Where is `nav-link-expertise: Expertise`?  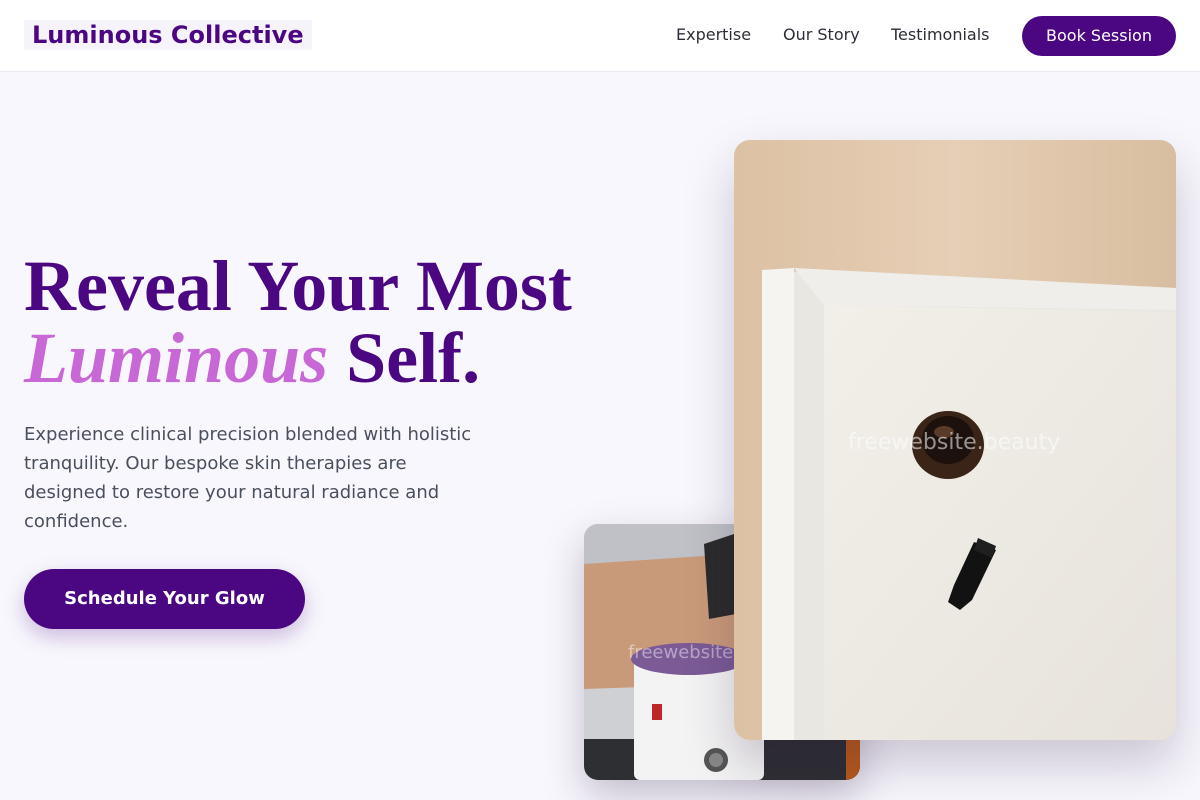 nav-link-expertise: Expertise is located at coordinates (713, 35).